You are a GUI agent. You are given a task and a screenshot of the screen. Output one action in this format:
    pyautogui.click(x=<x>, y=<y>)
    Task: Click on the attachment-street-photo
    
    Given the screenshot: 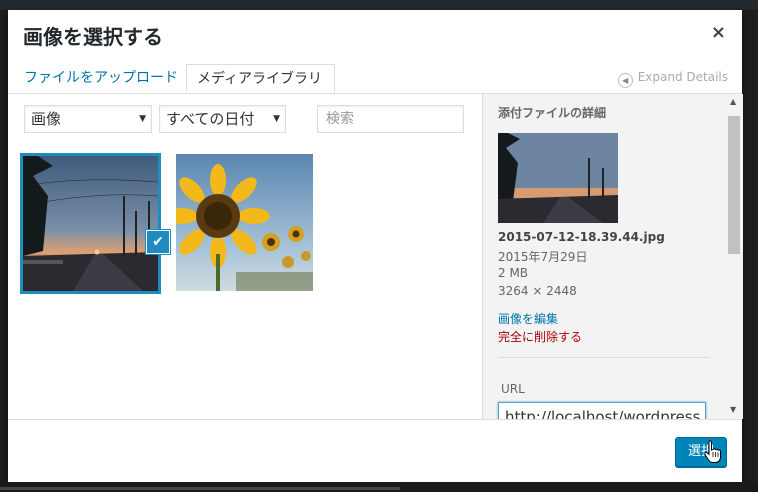 What is the action you would take?
    pyautogui.click(x=90, y=223)
    